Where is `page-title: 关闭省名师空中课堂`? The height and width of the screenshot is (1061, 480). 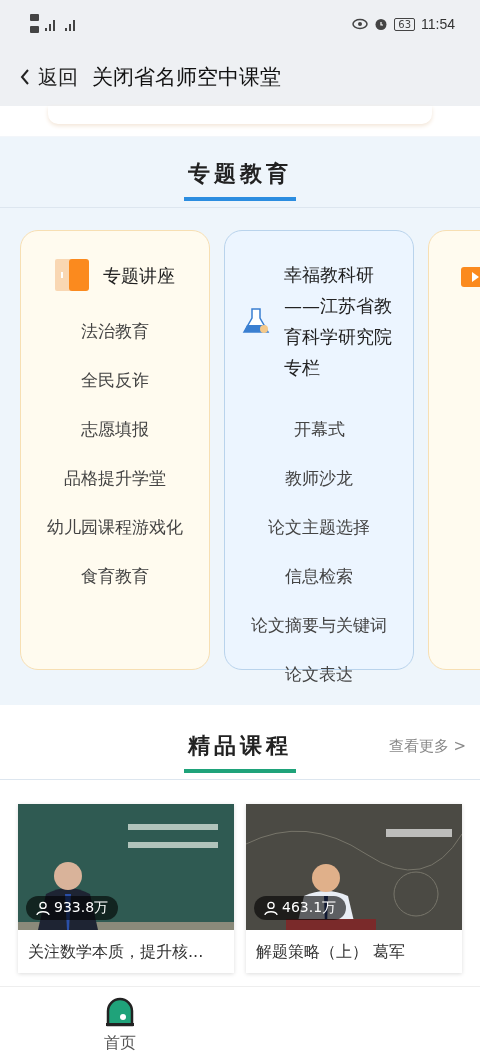
page-title: 关闭省名师空中课堂 is located at coordinates (186, 77).